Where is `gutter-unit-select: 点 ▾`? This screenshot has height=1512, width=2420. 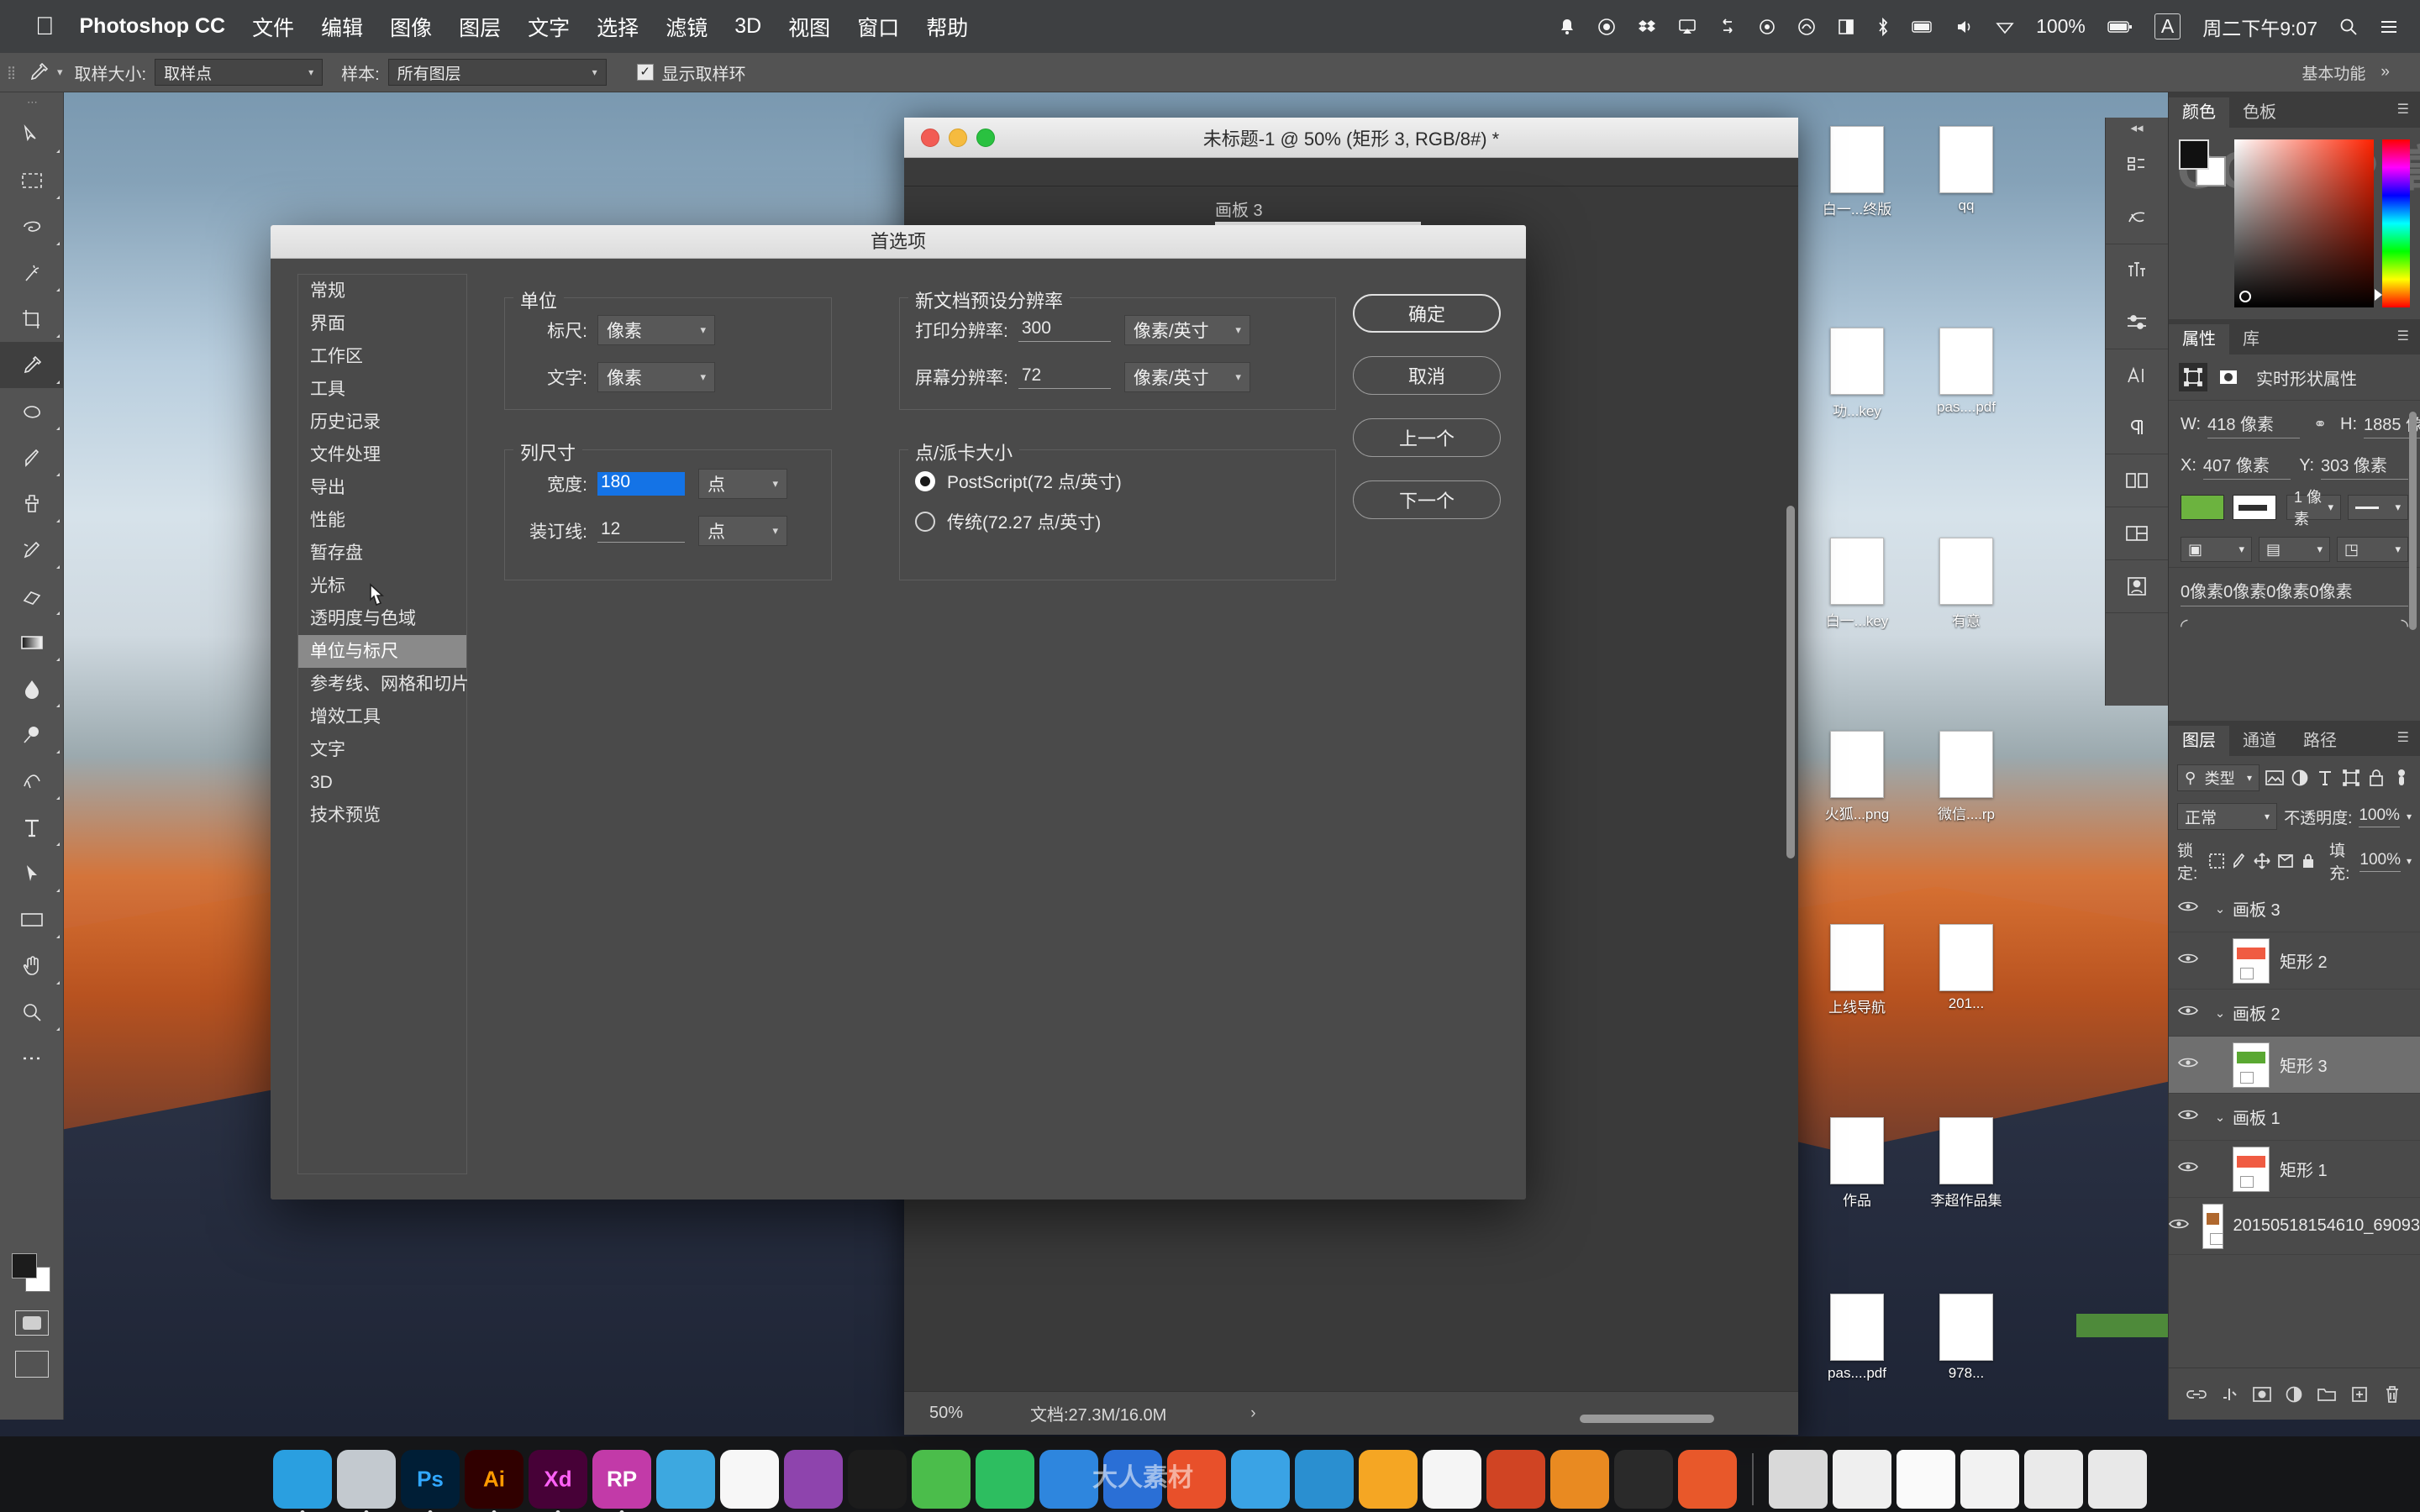
gutter-unit-select: 点 ▾ is located at coordinates (742, 531).